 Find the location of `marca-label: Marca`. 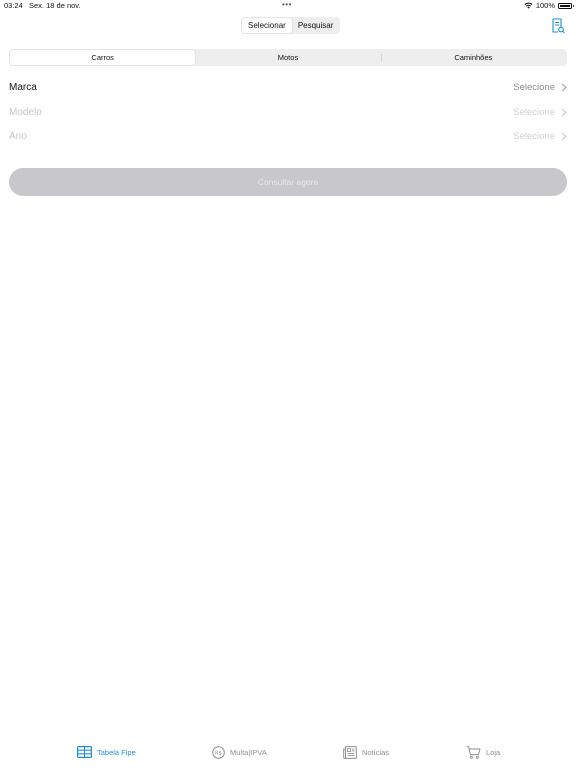

marca-label: Marca is located at coordinates (23, 87).